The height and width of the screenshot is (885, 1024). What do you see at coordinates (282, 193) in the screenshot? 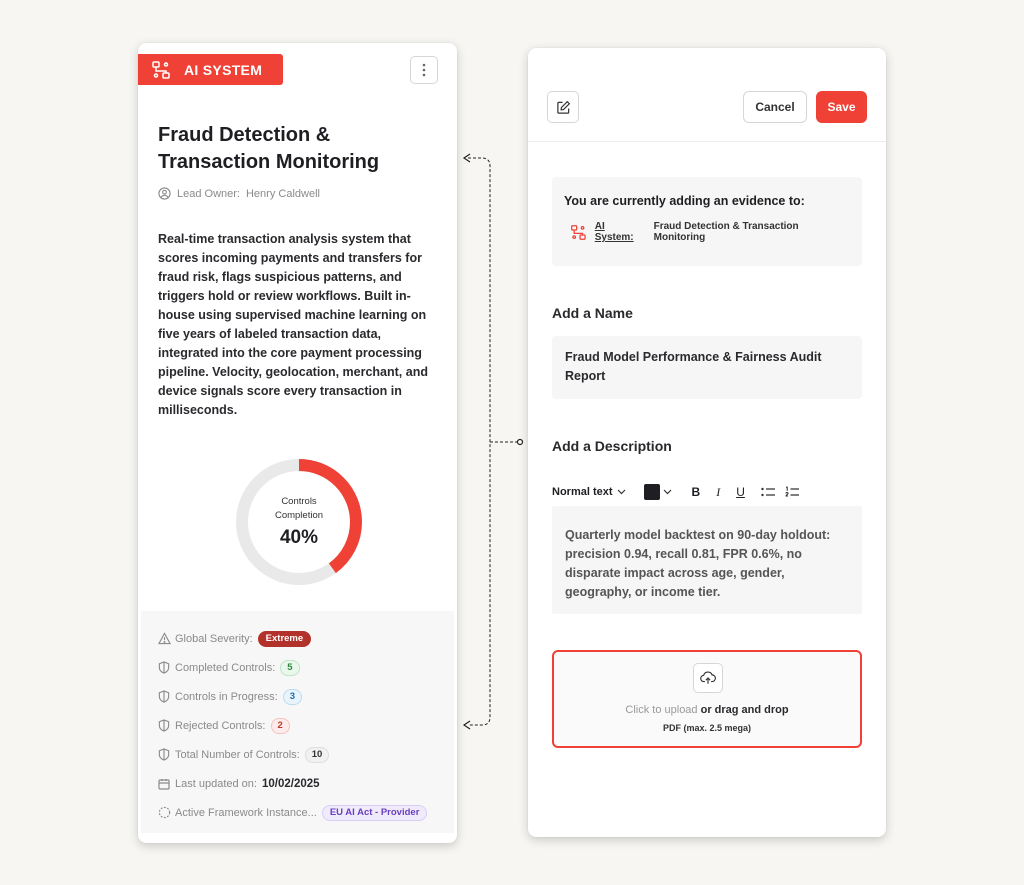
I see `owner-name: Henry Caldwell` at bounding box center [282, 193].